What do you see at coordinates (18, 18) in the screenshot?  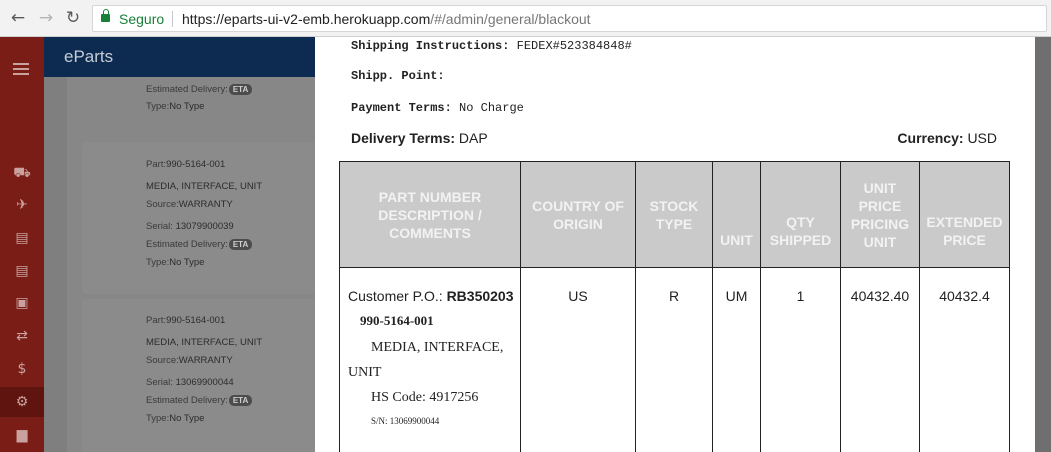 I see `back-arrow-icon: ←` at bounding box center [18, 18].